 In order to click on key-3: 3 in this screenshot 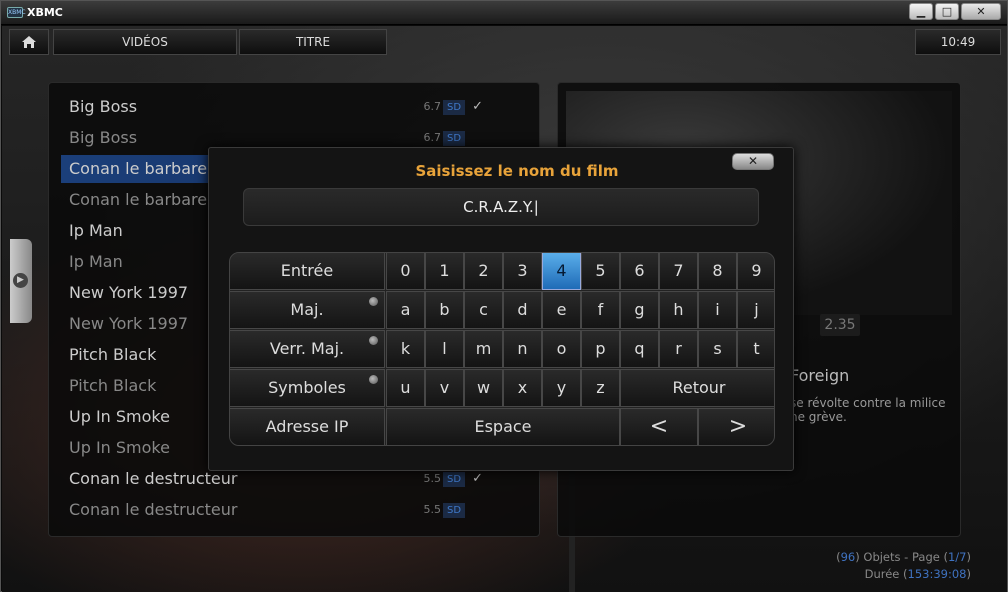, I will do `click(522, 271)`.